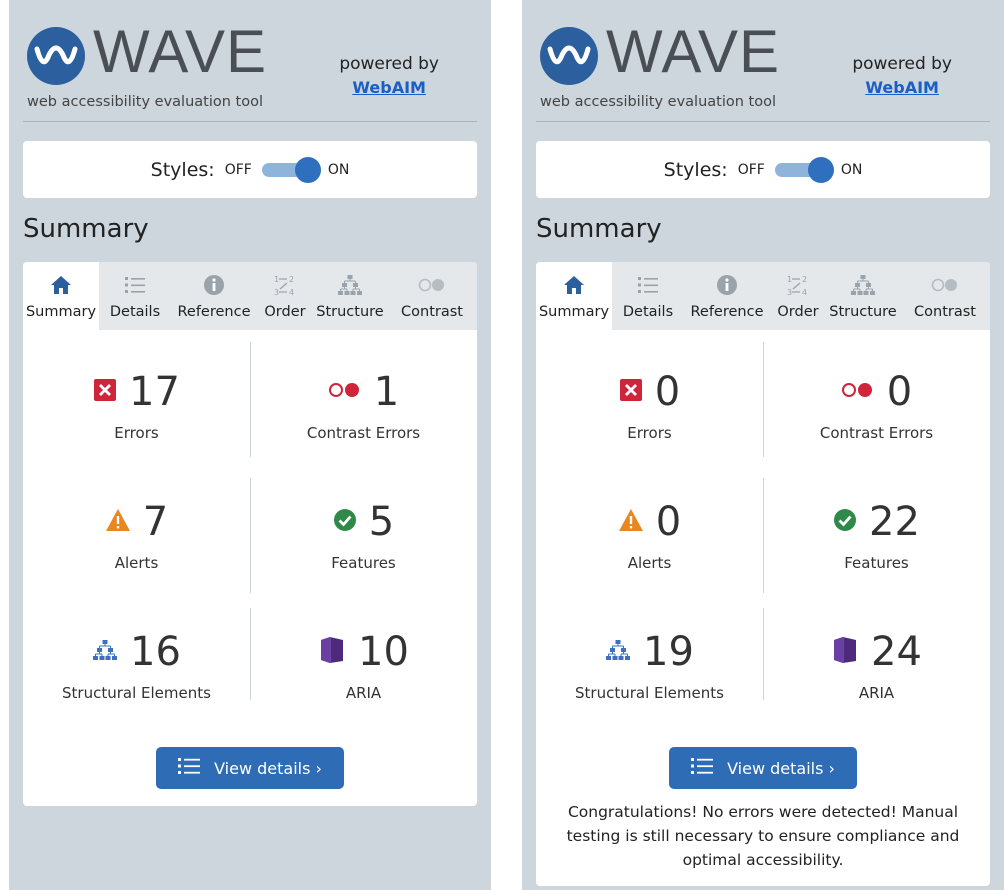 This screenshot has height=890, width=1004. What do you see at coordinates (845, 522) in the screenshot?
I see `feature-icon` at bounding box center [845, 522].